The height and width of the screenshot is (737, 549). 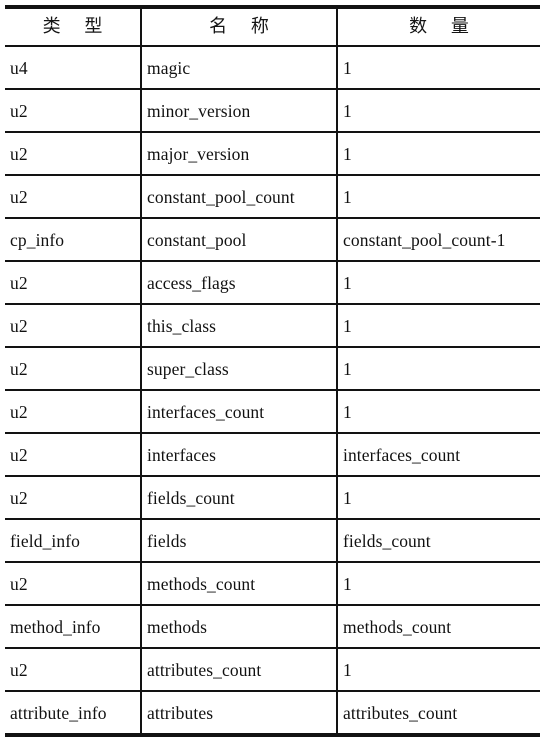 What do you see at coordinates (239, 498) in the screenshot?
I see `cell-name: fields_count` at bounding box center [239, 498].